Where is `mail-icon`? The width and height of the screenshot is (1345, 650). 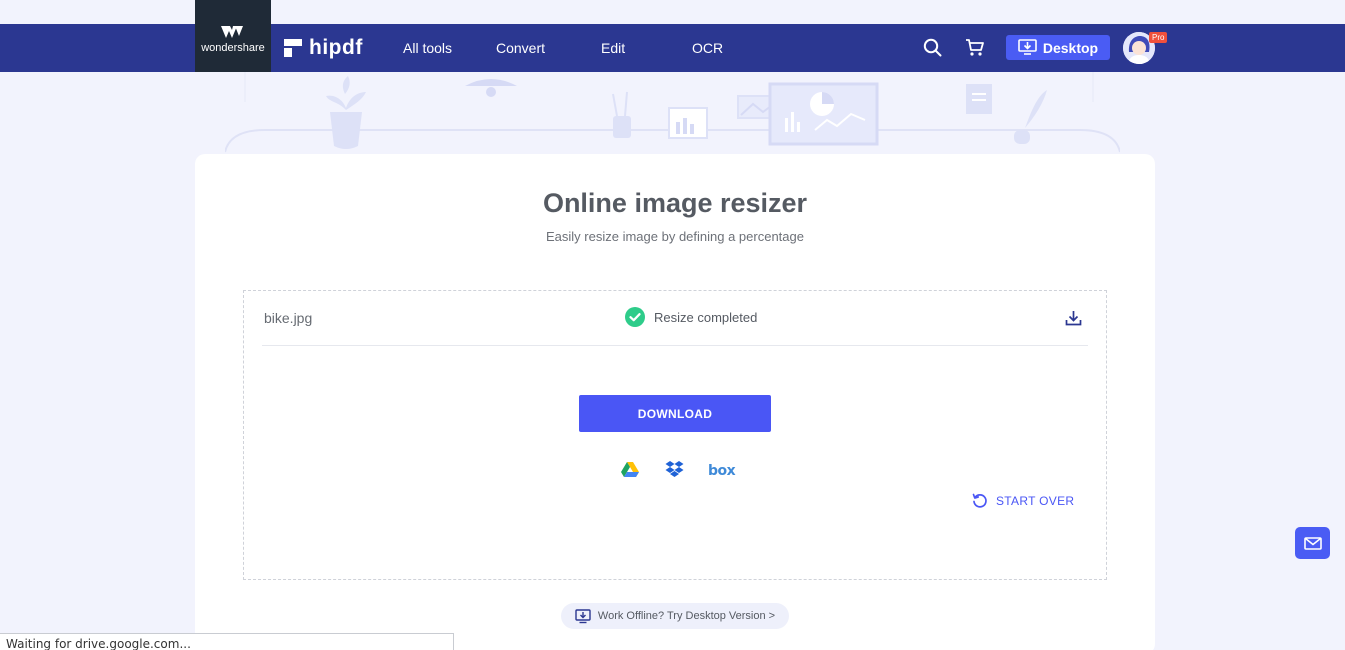 mail-icon is located at coordinates (1312, 543).